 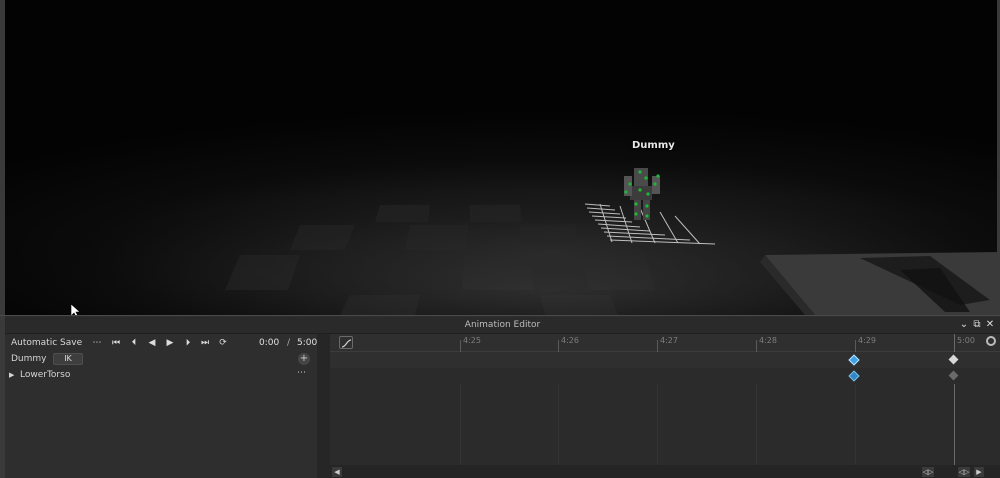 I want to click on track-row-lowertorso: ▶ LowerTorso ⋯, so click(x=161, y=376).